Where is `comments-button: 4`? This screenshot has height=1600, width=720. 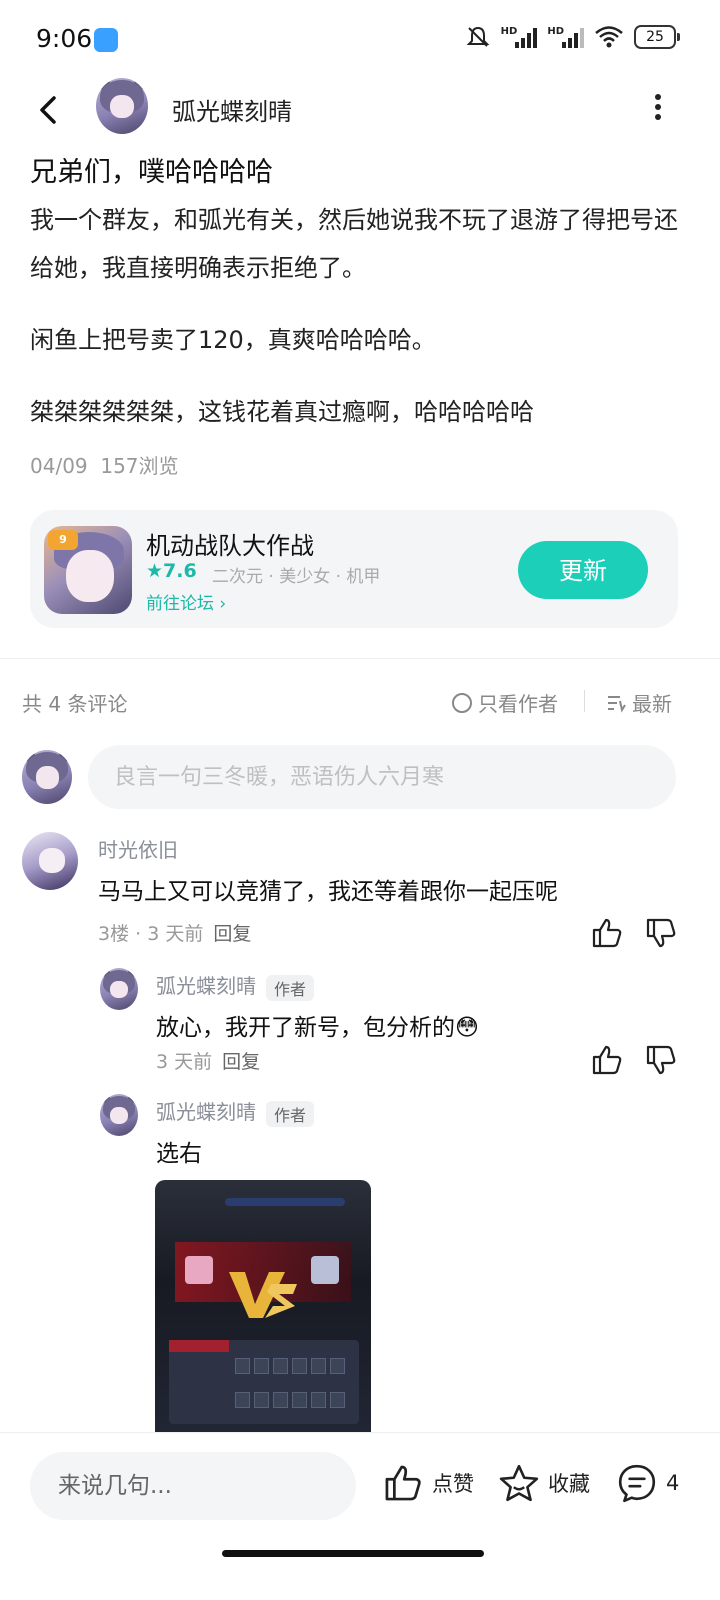
comments-button: 4 is located at coordinates (647, 1483).